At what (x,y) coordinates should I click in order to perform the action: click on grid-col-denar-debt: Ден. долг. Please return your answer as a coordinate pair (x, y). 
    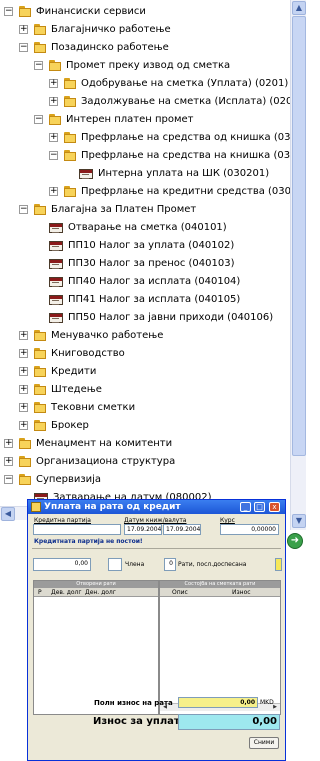
    Looking at the image, I should click on (100, 592).